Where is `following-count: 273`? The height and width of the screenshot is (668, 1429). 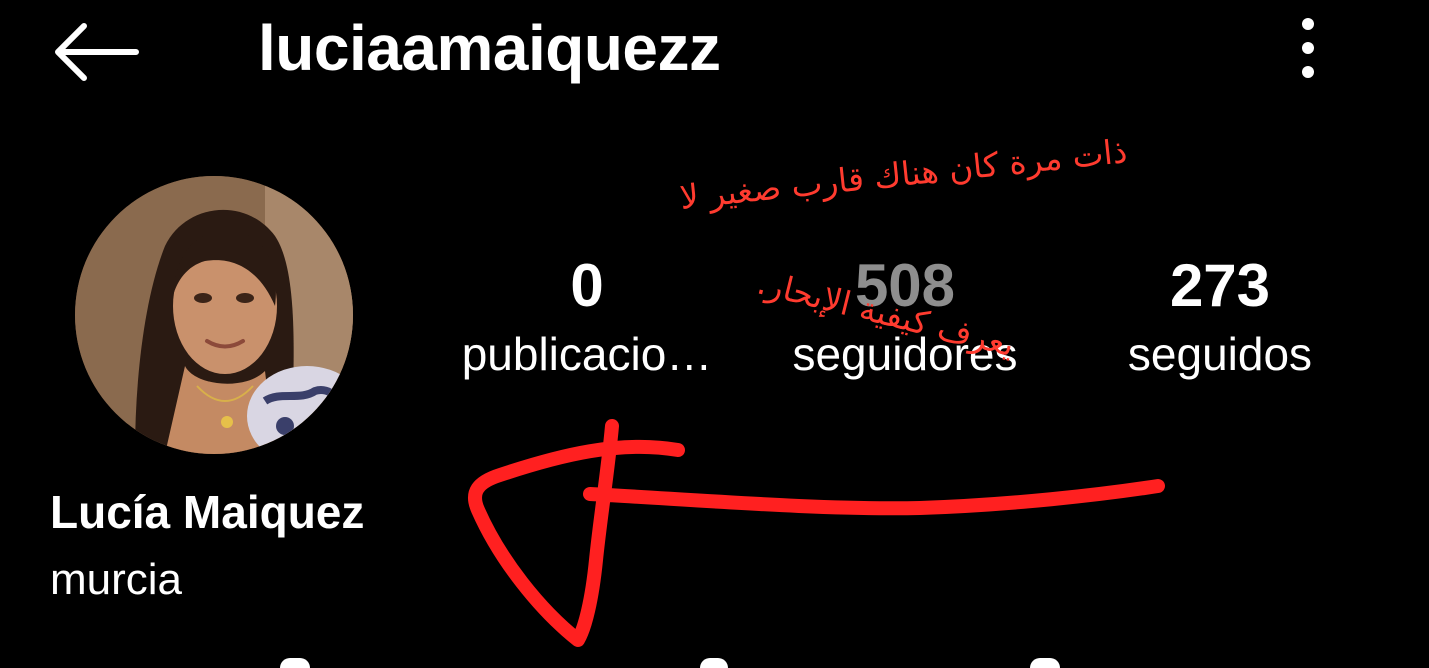 following-count: 273 is located at coordinates (1220, 285).